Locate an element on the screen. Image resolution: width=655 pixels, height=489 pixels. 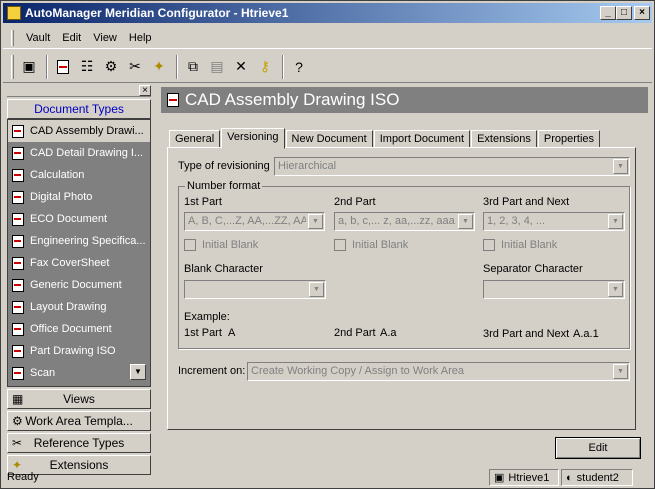
menu-bar: Vault Edit View Help is located at coordinates (327, 38).